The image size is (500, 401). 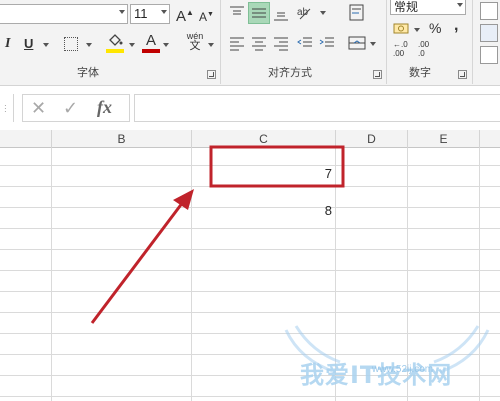 What do you see at coordinates (444, 139) in the screenshot?
I see `column-header-e: E` at bounding box center [444, 139].